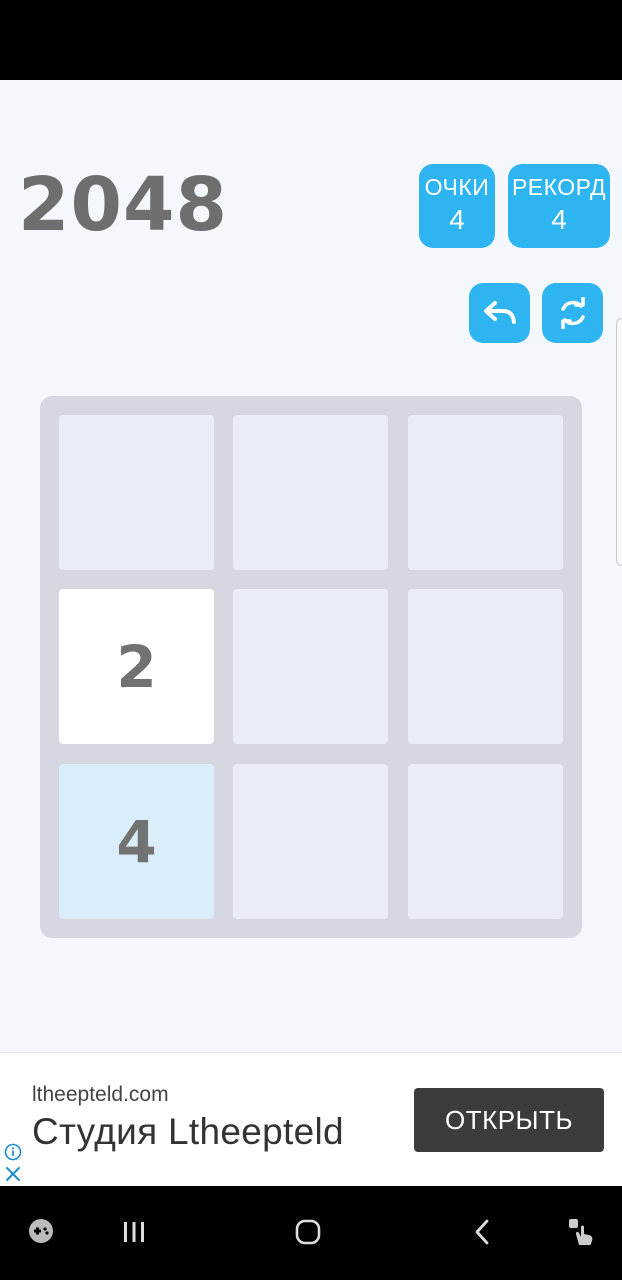  What do you see at coordinates (13, 1152) in the screenshot?
I see `info-icon` at bounding box center [13, 1152].